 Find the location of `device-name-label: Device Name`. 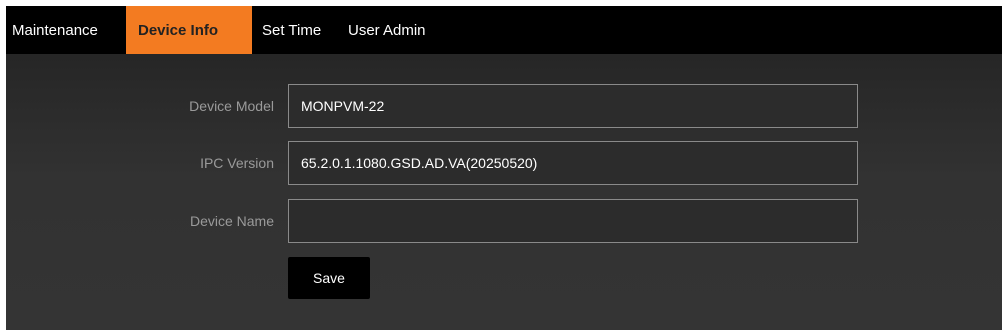

device-name-label: Device Name is located at coordinates (231, 221).